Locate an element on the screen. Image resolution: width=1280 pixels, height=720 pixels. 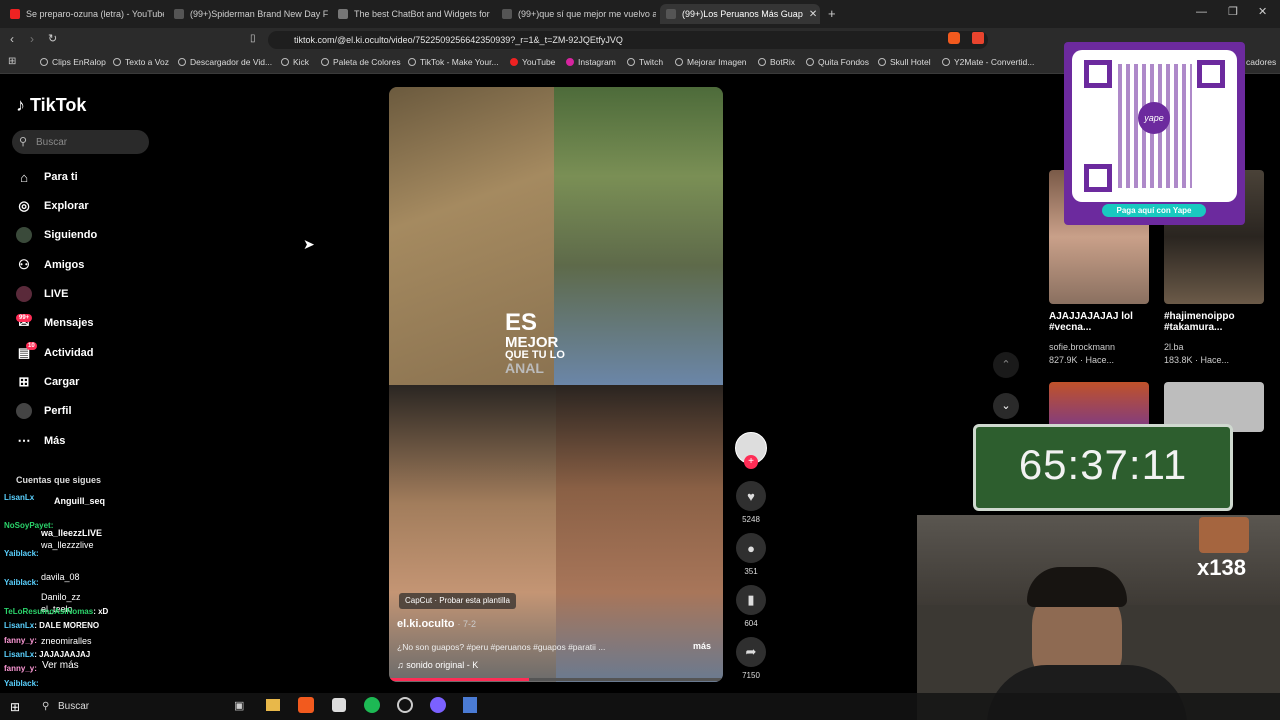
music-note-icon: ♫ is located at coordinates (400, 665).